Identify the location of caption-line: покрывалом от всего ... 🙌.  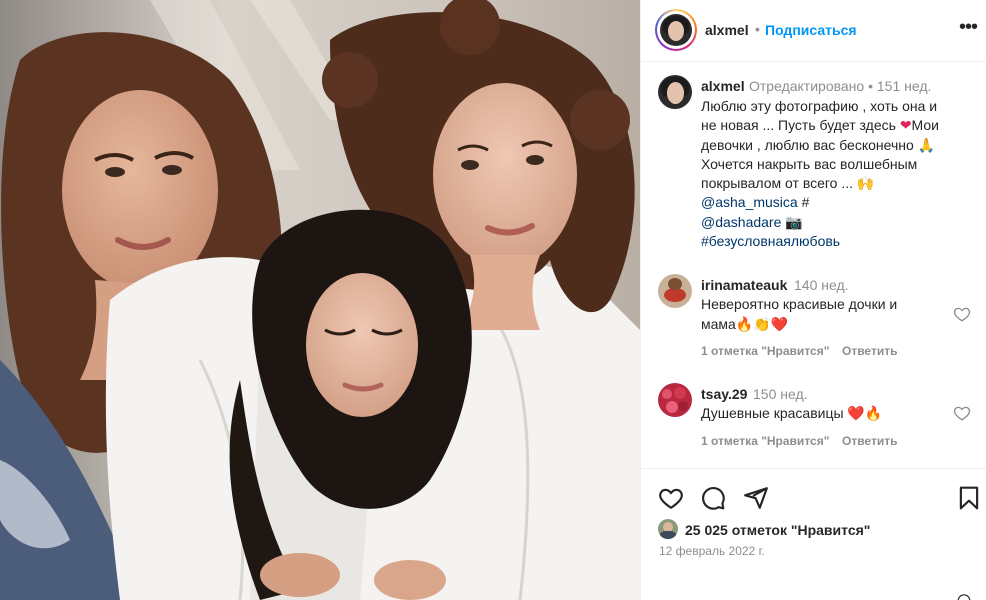
(788, 183).